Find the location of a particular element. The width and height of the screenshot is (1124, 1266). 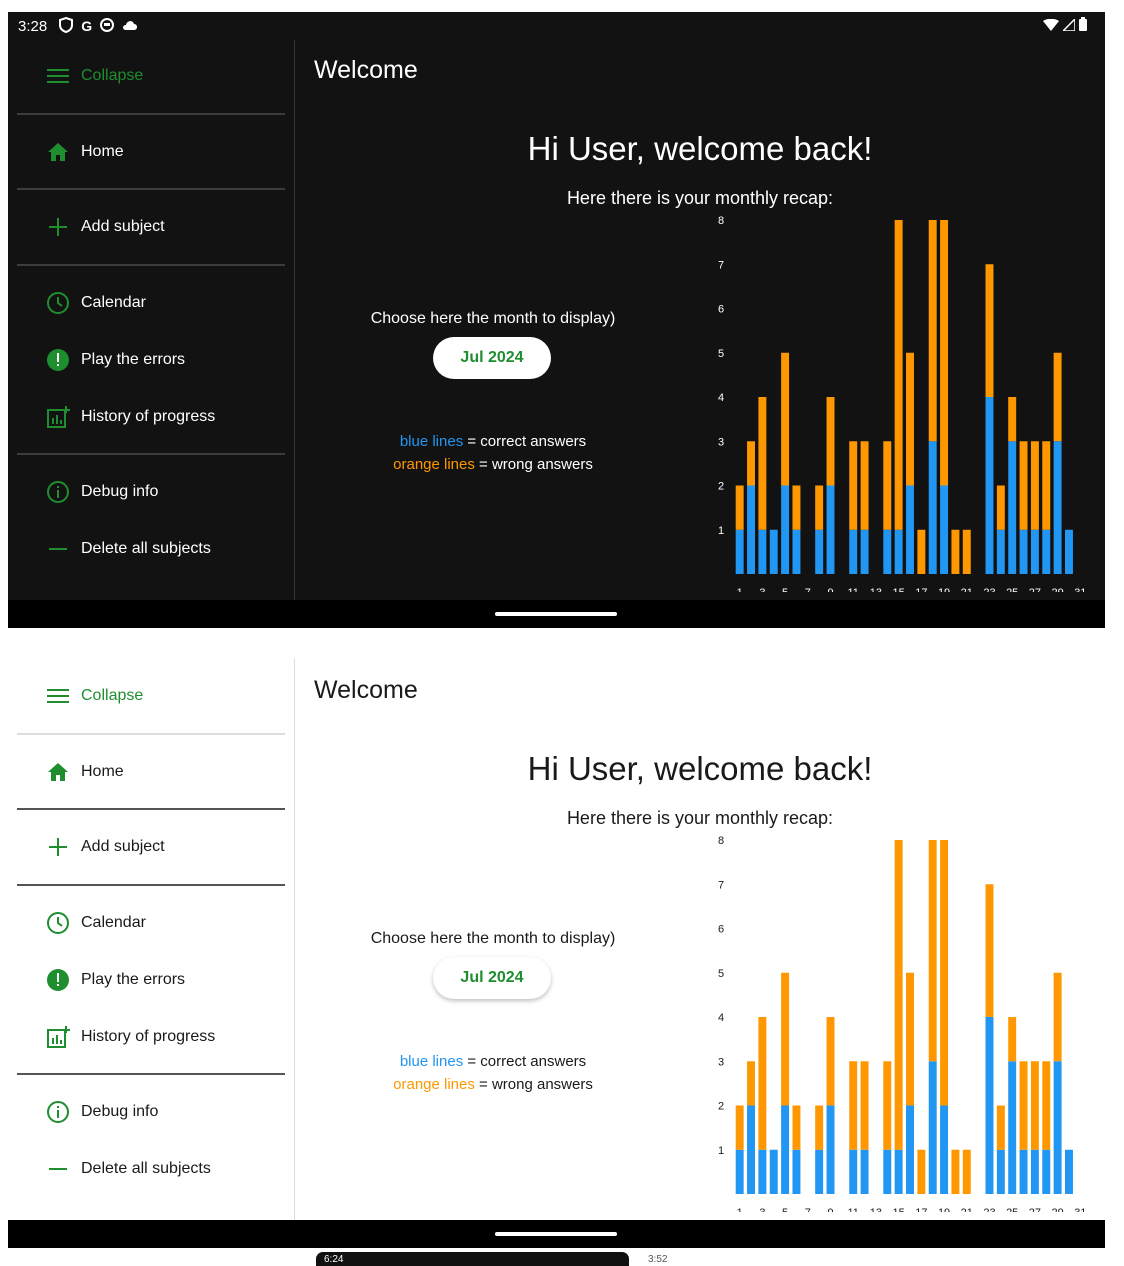

chart-svg: 12345678135791113151719212325272931 is located at coordinates (902, 1027).